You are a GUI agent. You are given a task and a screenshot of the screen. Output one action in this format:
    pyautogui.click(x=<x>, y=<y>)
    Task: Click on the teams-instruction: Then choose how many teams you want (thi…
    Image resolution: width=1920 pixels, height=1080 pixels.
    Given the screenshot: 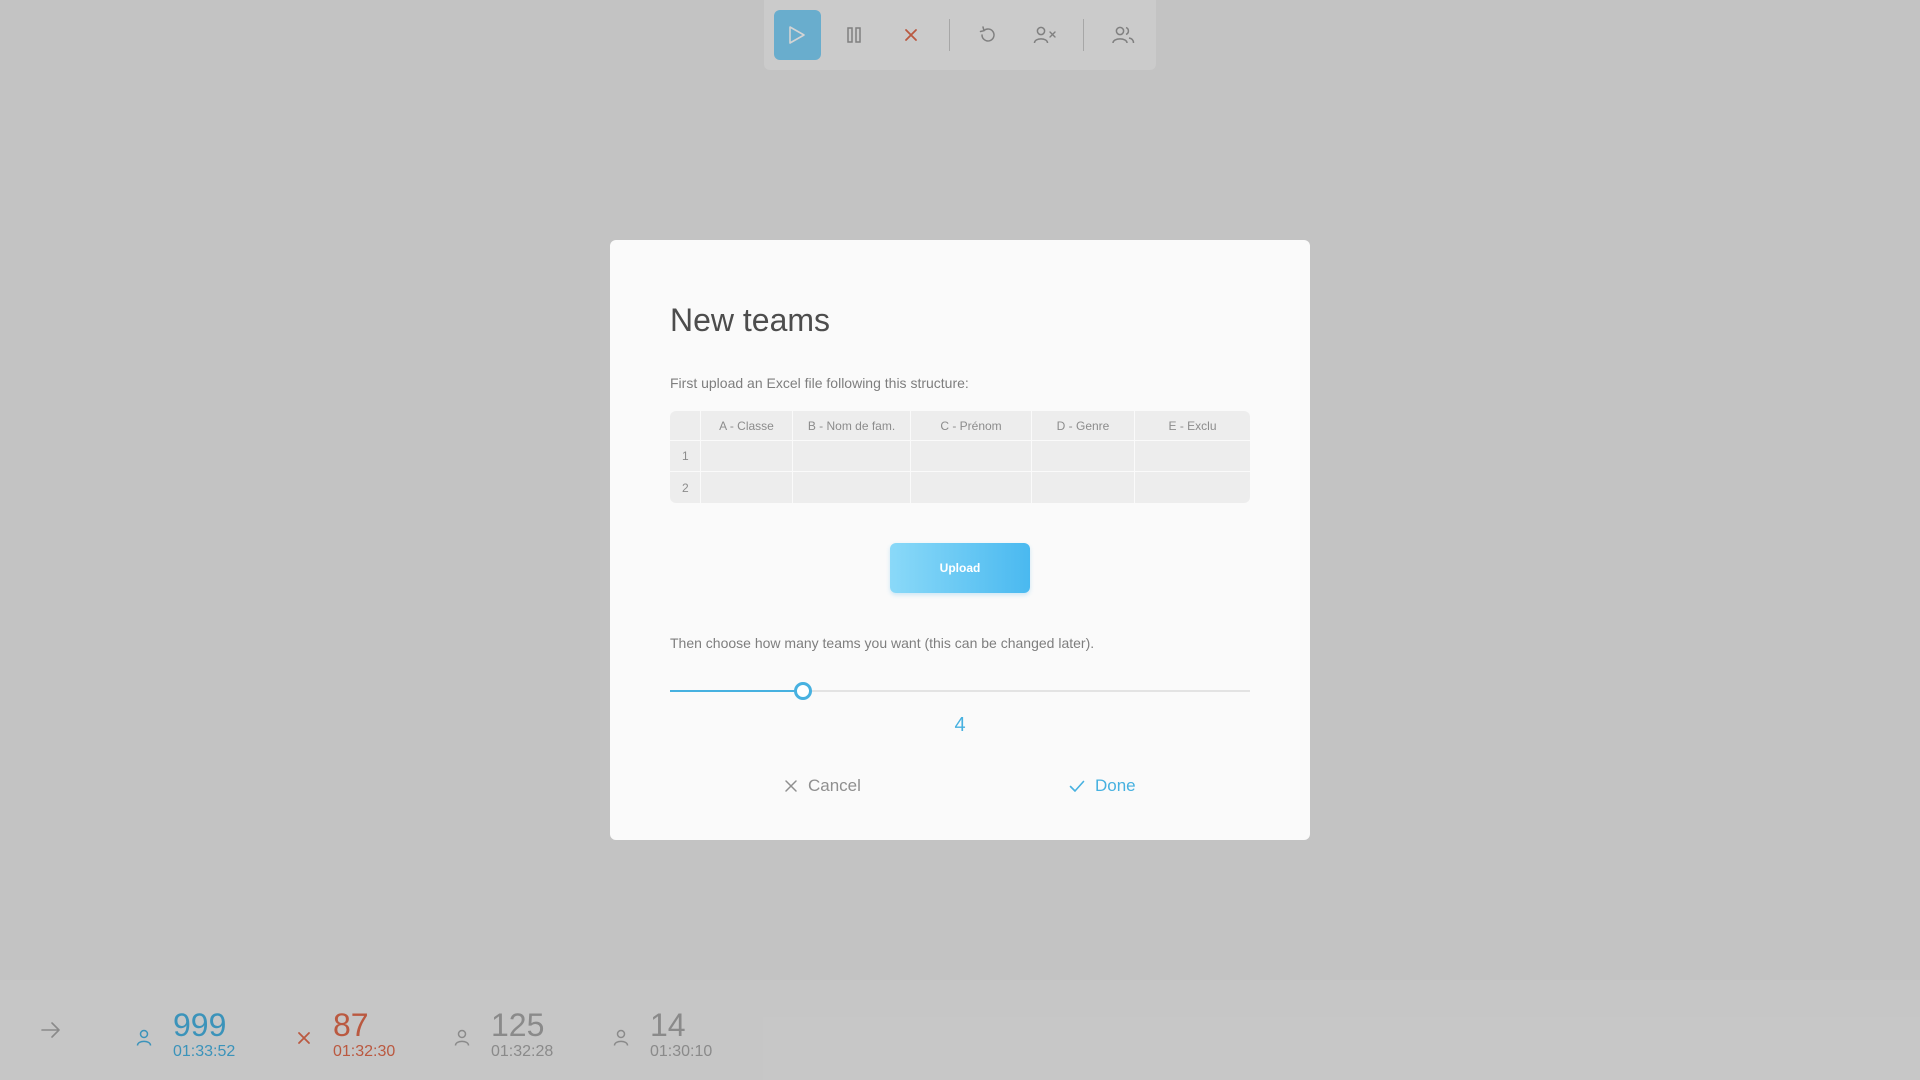 What is the action you would take?
    pyautogui.click(x=882, y=643)
    